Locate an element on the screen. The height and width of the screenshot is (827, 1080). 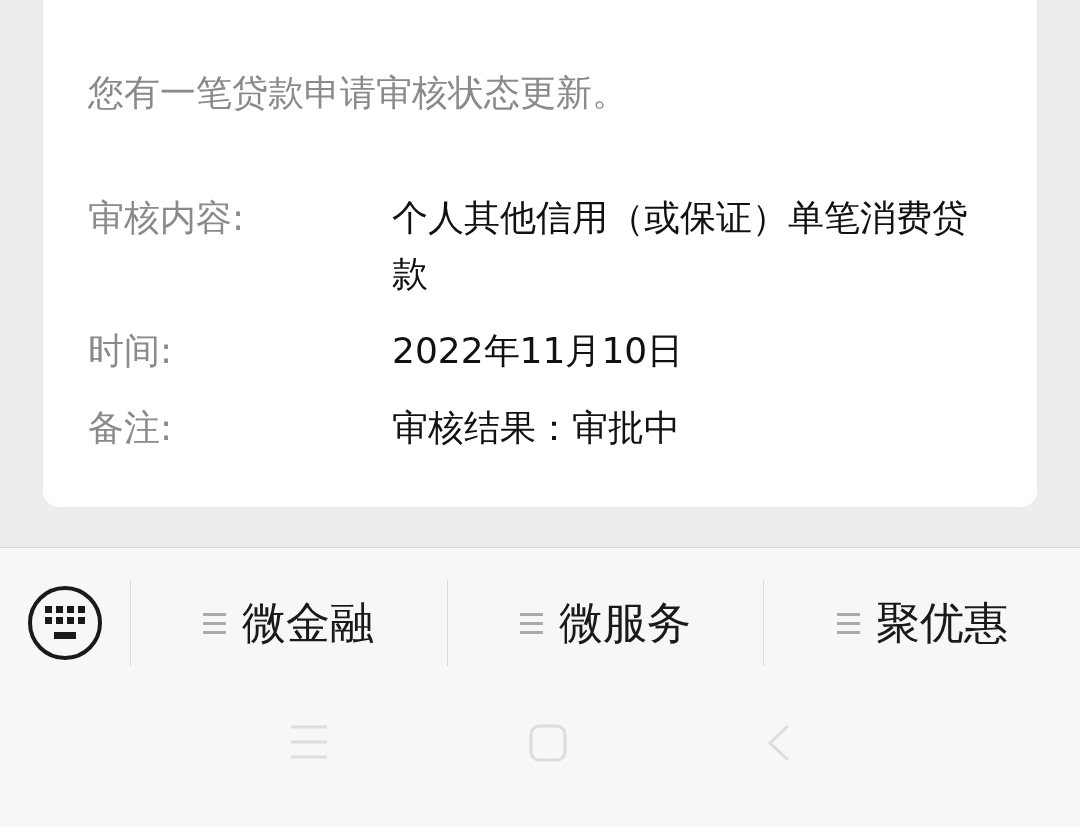
keyboard-button is located at coordinates (65, 623).